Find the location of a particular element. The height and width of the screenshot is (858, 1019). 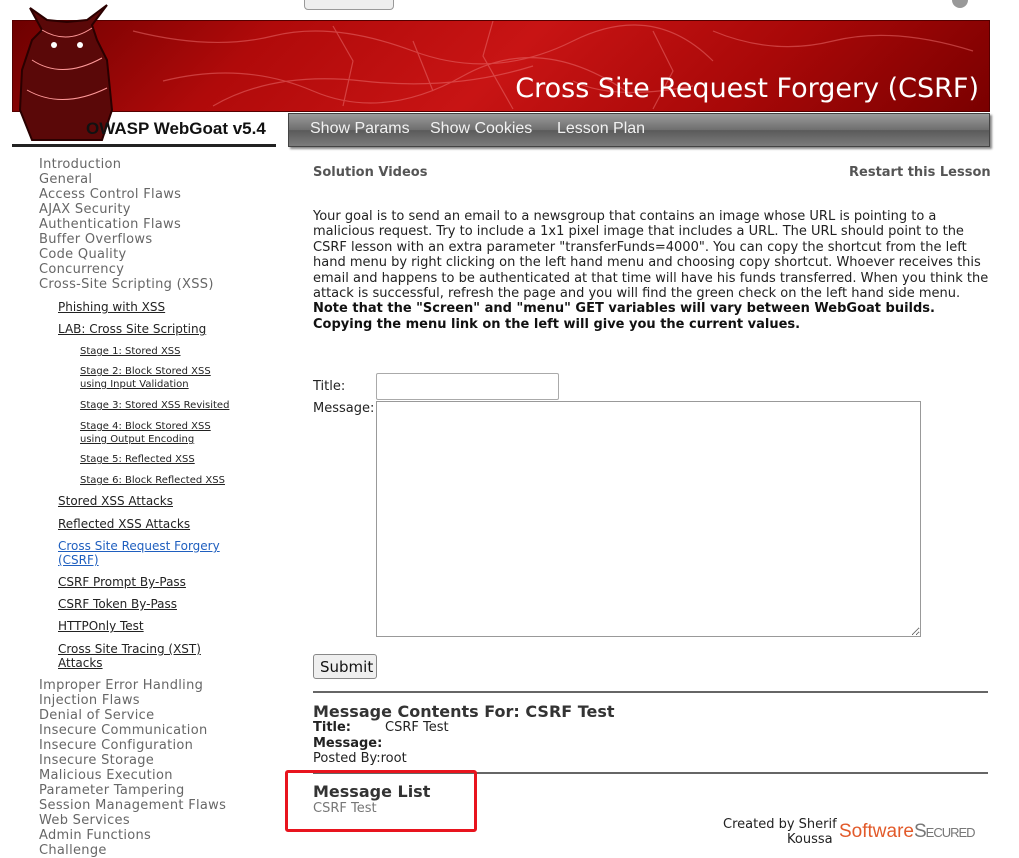

message-title-row: Title: CSRF Test is located at coordinates (381, 727).